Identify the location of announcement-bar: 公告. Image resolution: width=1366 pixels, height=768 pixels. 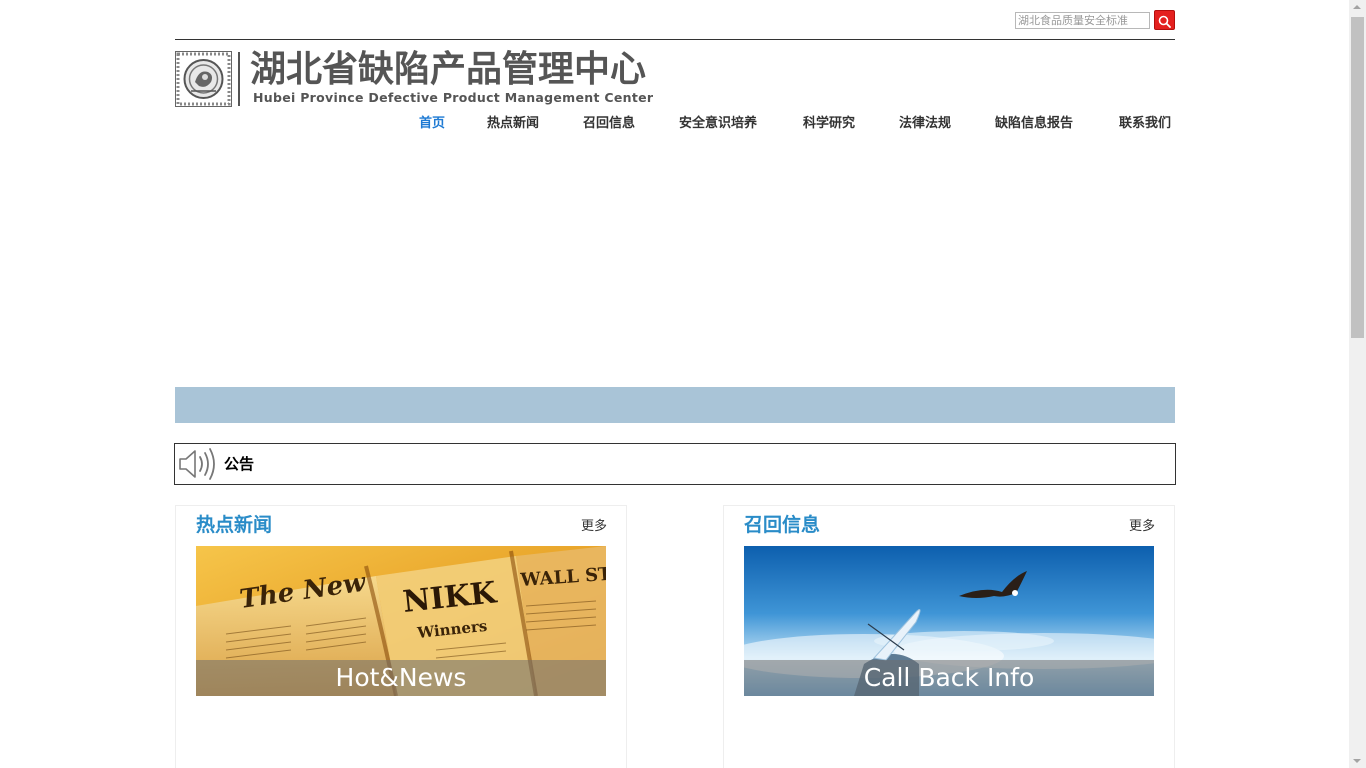
(675, 464).